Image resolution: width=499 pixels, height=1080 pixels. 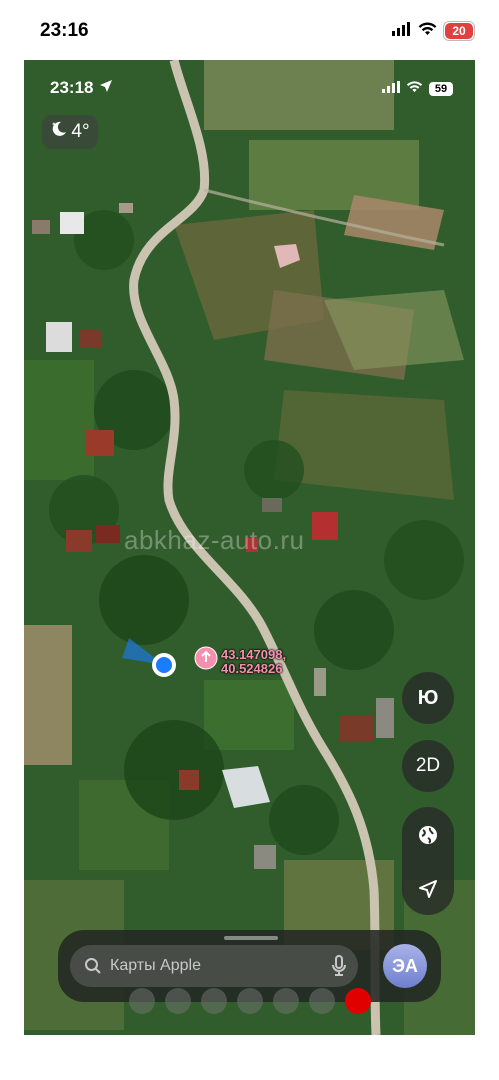 I want to click on map-controls, so click(x=428, y=861).